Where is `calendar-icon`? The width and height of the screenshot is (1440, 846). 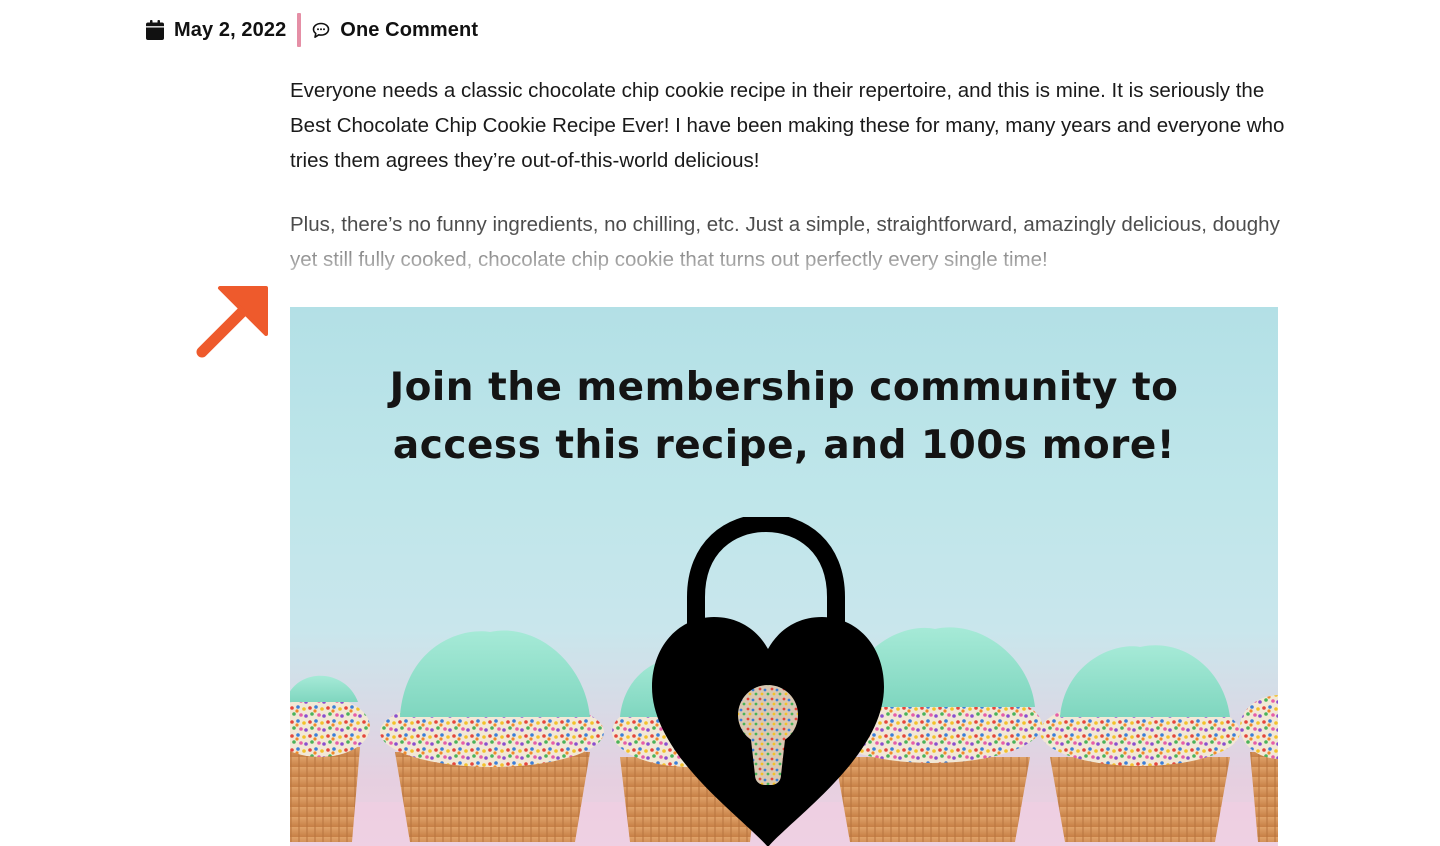 calendar-icon is located at coordinates (155, 30).